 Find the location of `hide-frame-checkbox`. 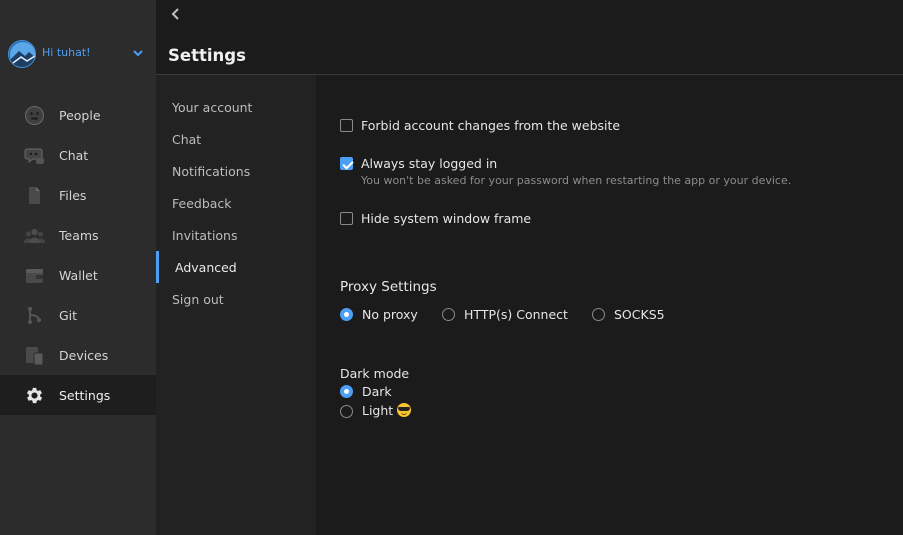

hide-frame-checkbox is located at coordinates (346, 218).